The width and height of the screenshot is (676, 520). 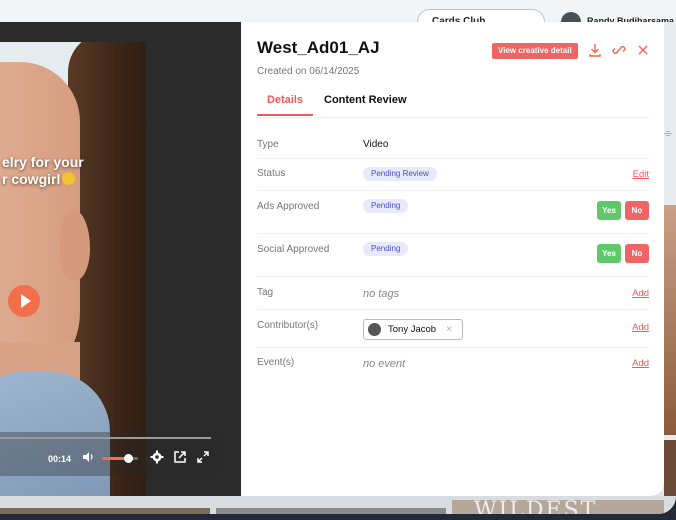 I want to click on detail-tabs: Details Content Review, so click(x=453, y=106).